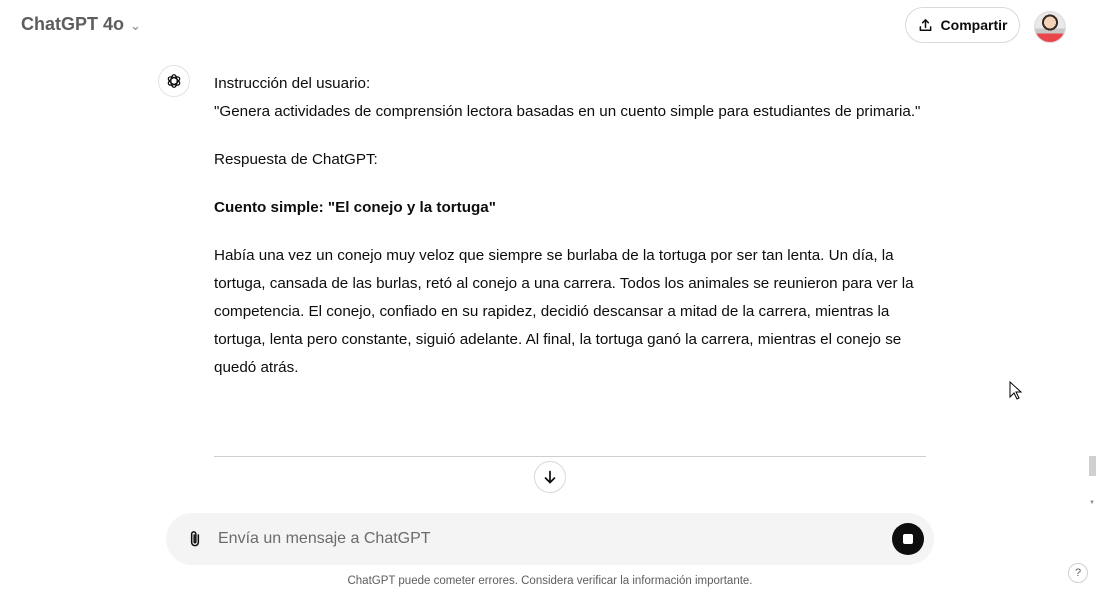 This screenshot has height=594, width=1096. What do you see at coordinates (135, 25) in the screenshot?
I see `chevron-down-icon: ⌄` at bounding box center [135, 25].